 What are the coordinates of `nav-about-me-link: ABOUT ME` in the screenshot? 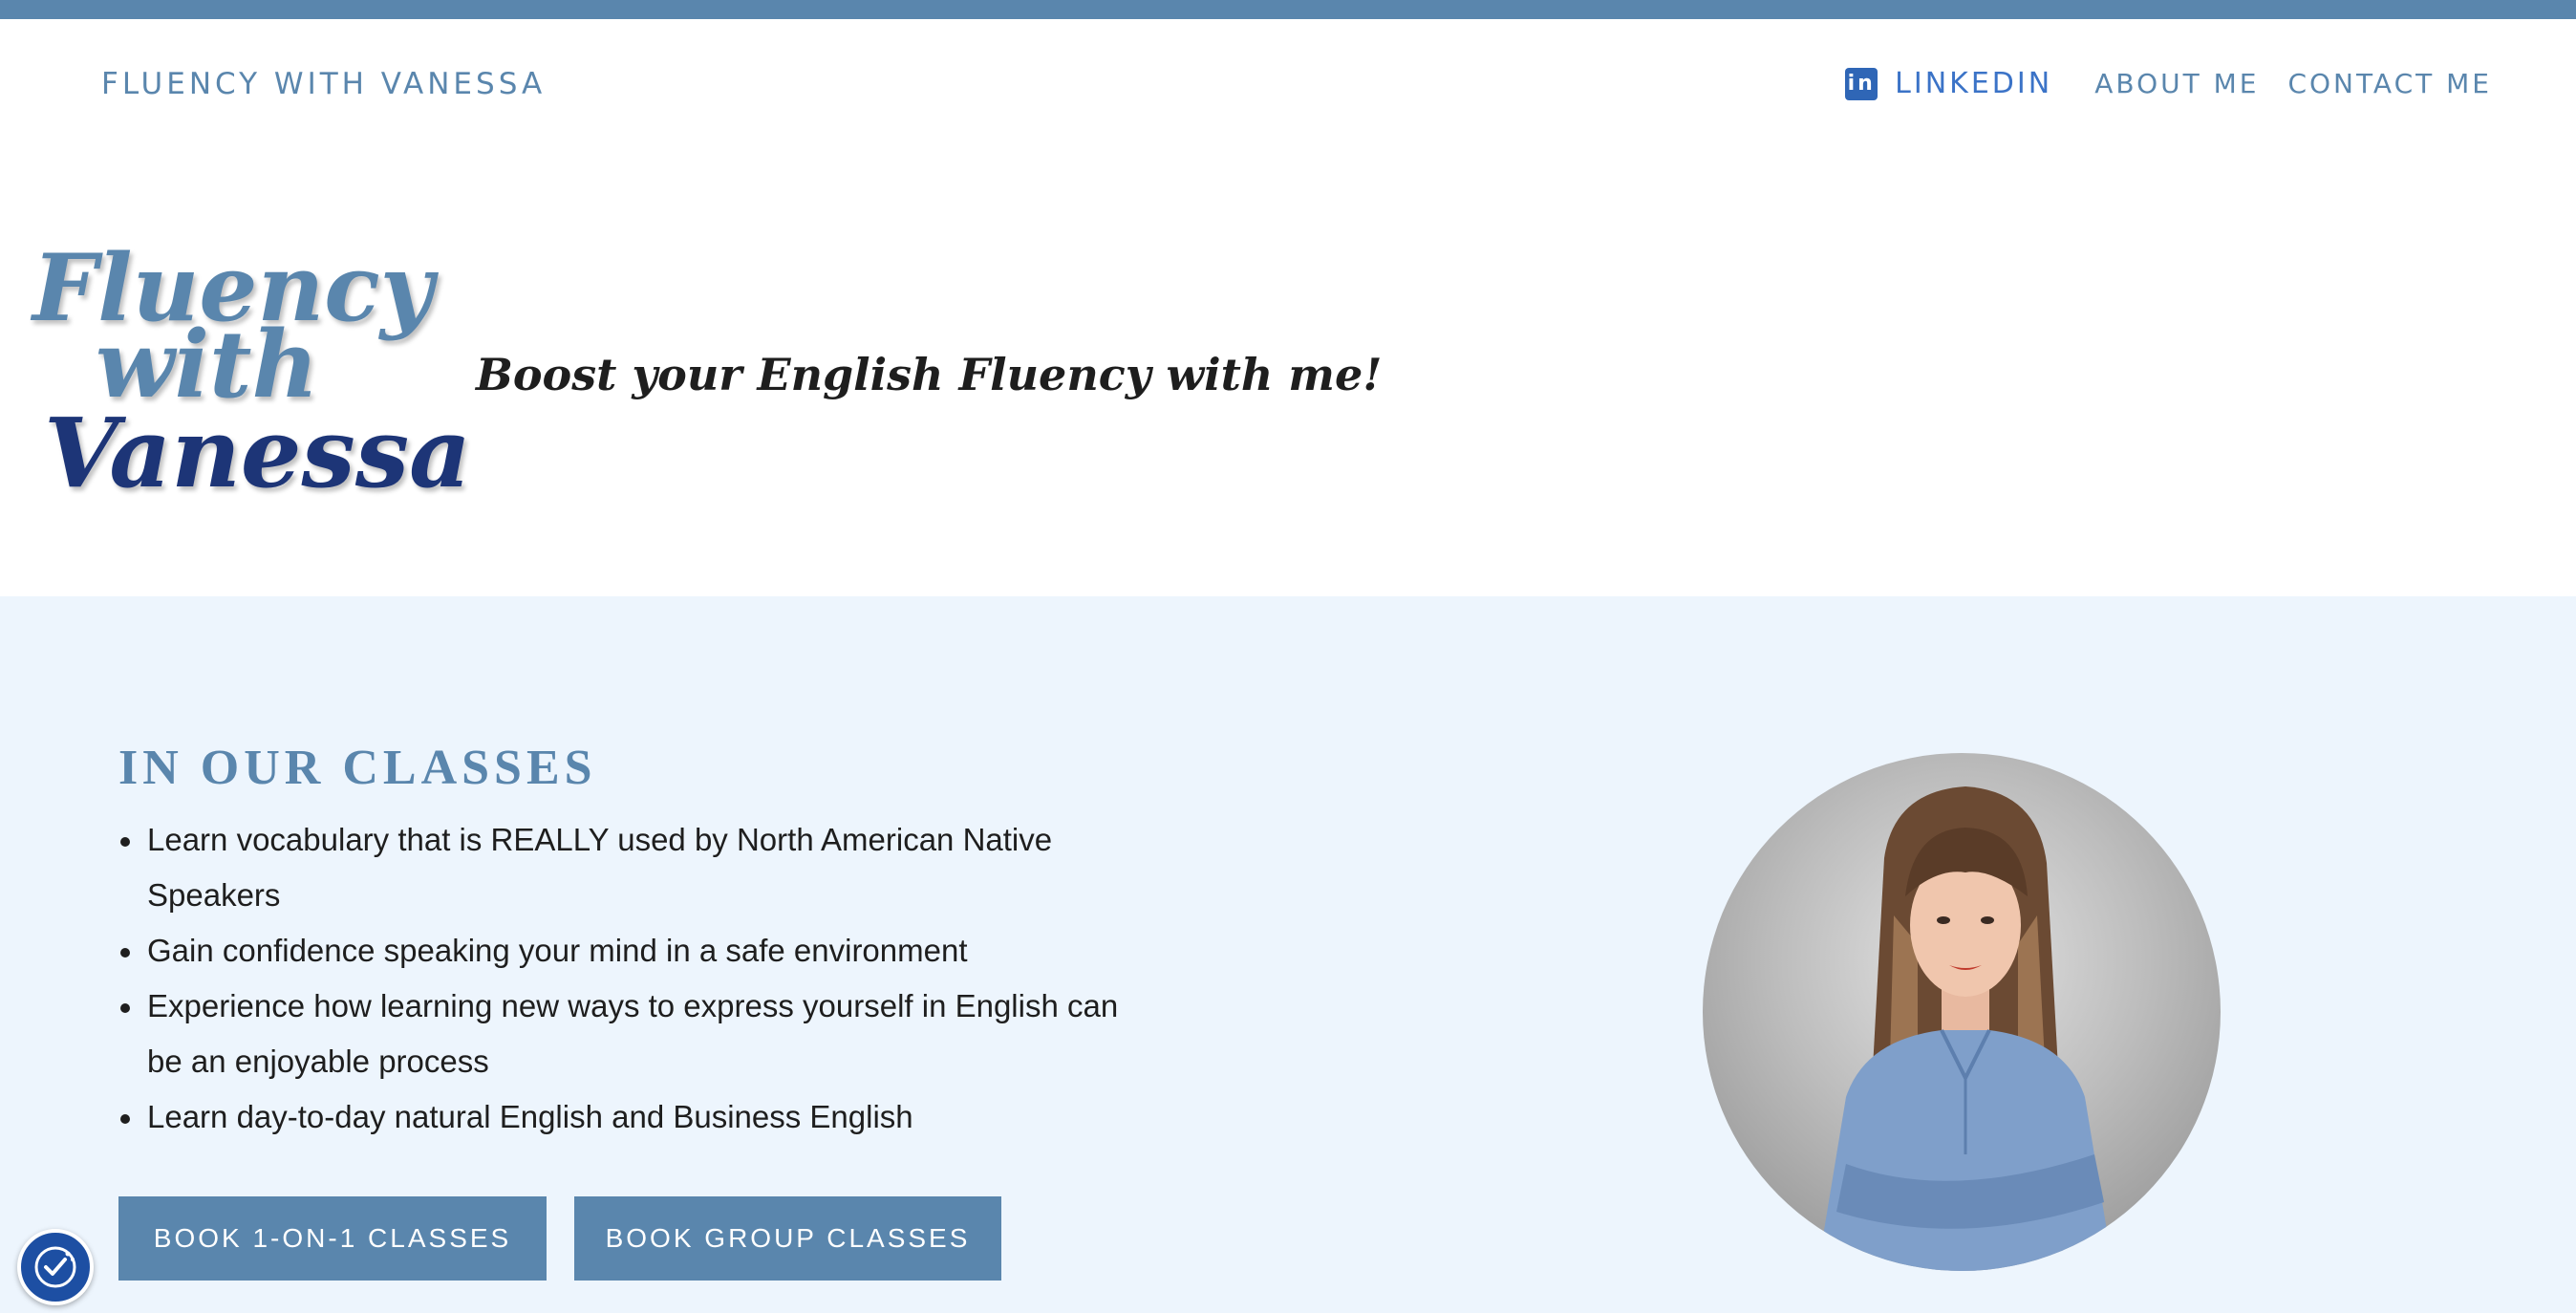 It's located at (2176, 83).